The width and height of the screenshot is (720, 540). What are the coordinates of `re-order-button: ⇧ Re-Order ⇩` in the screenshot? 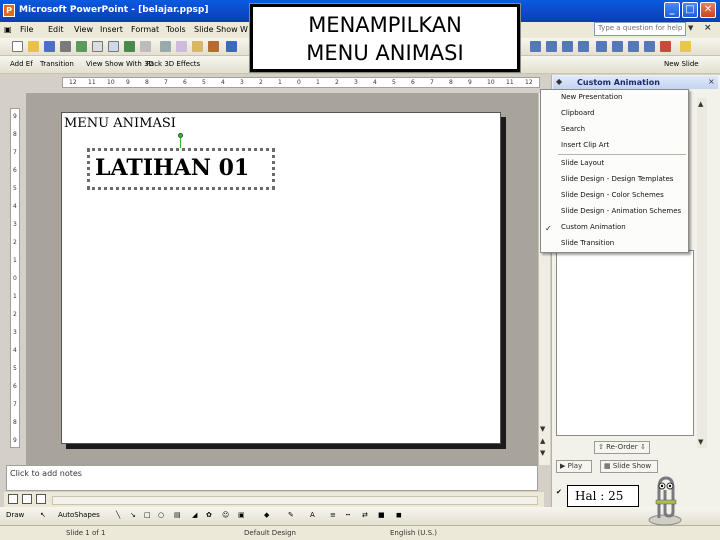 It's located at (622, 447).